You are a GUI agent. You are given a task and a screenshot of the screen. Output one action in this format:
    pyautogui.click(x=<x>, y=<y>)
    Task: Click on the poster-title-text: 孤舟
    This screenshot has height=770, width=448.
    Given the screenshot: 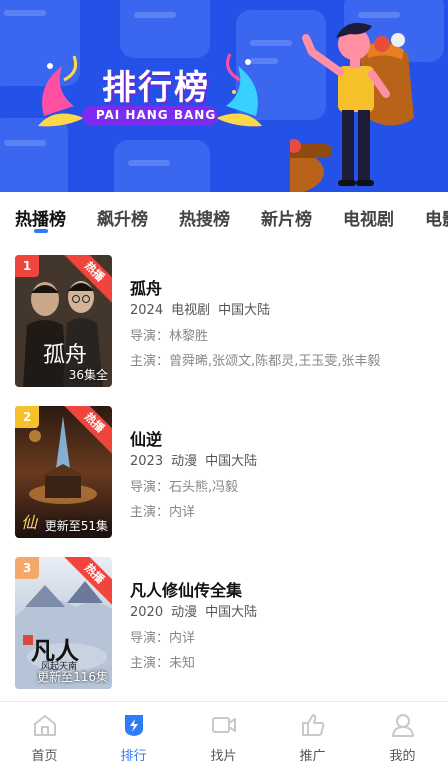 What is the action you would take?
    pyautogui.click(x=65, y=355)
    